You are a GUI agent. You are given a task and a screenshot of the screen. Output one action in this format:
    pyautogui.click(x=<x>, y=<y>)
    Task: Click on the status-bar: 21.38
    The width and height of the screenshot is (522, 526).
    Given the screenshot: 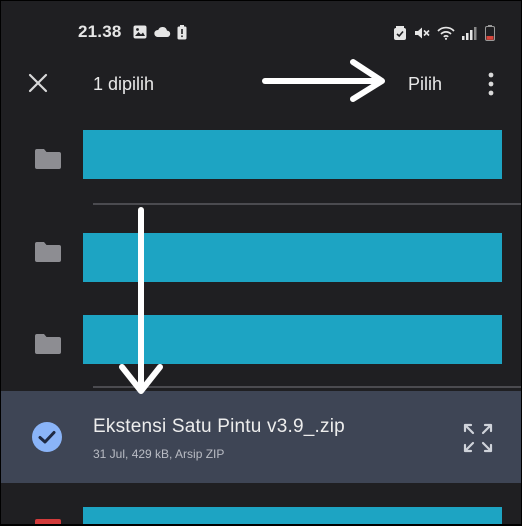 What is the action you would take?
    pyautogui.click(x=261, y=31)
    